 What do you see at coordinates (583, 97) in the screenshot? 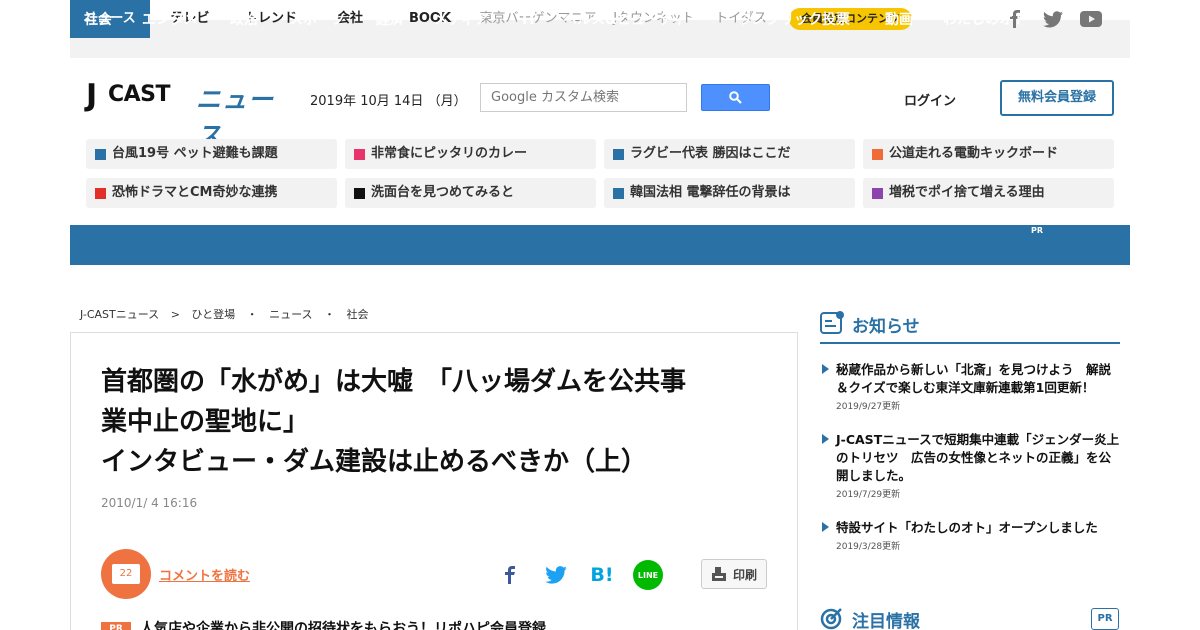
I see `site-search-input` at bounding box center [583, 97].